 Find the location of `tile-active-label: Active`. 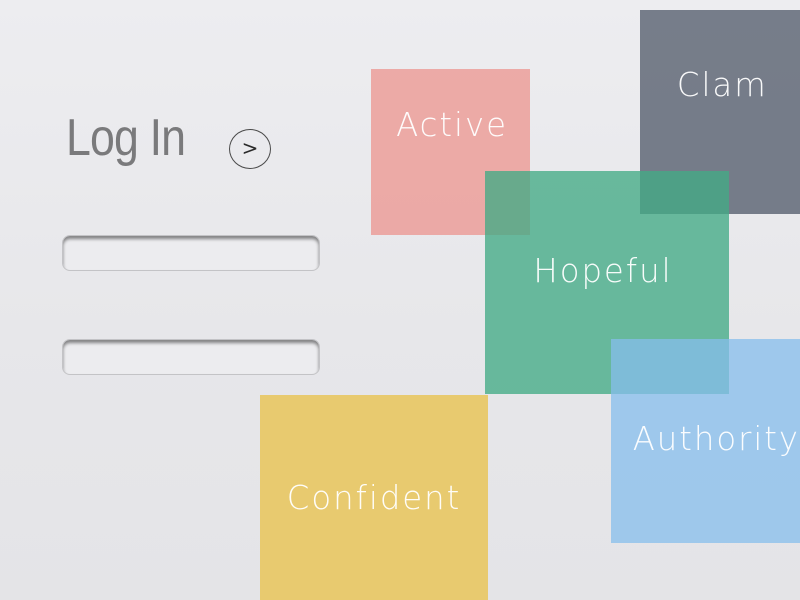

tile-active-label: Active is located at coordinates (452, 124).